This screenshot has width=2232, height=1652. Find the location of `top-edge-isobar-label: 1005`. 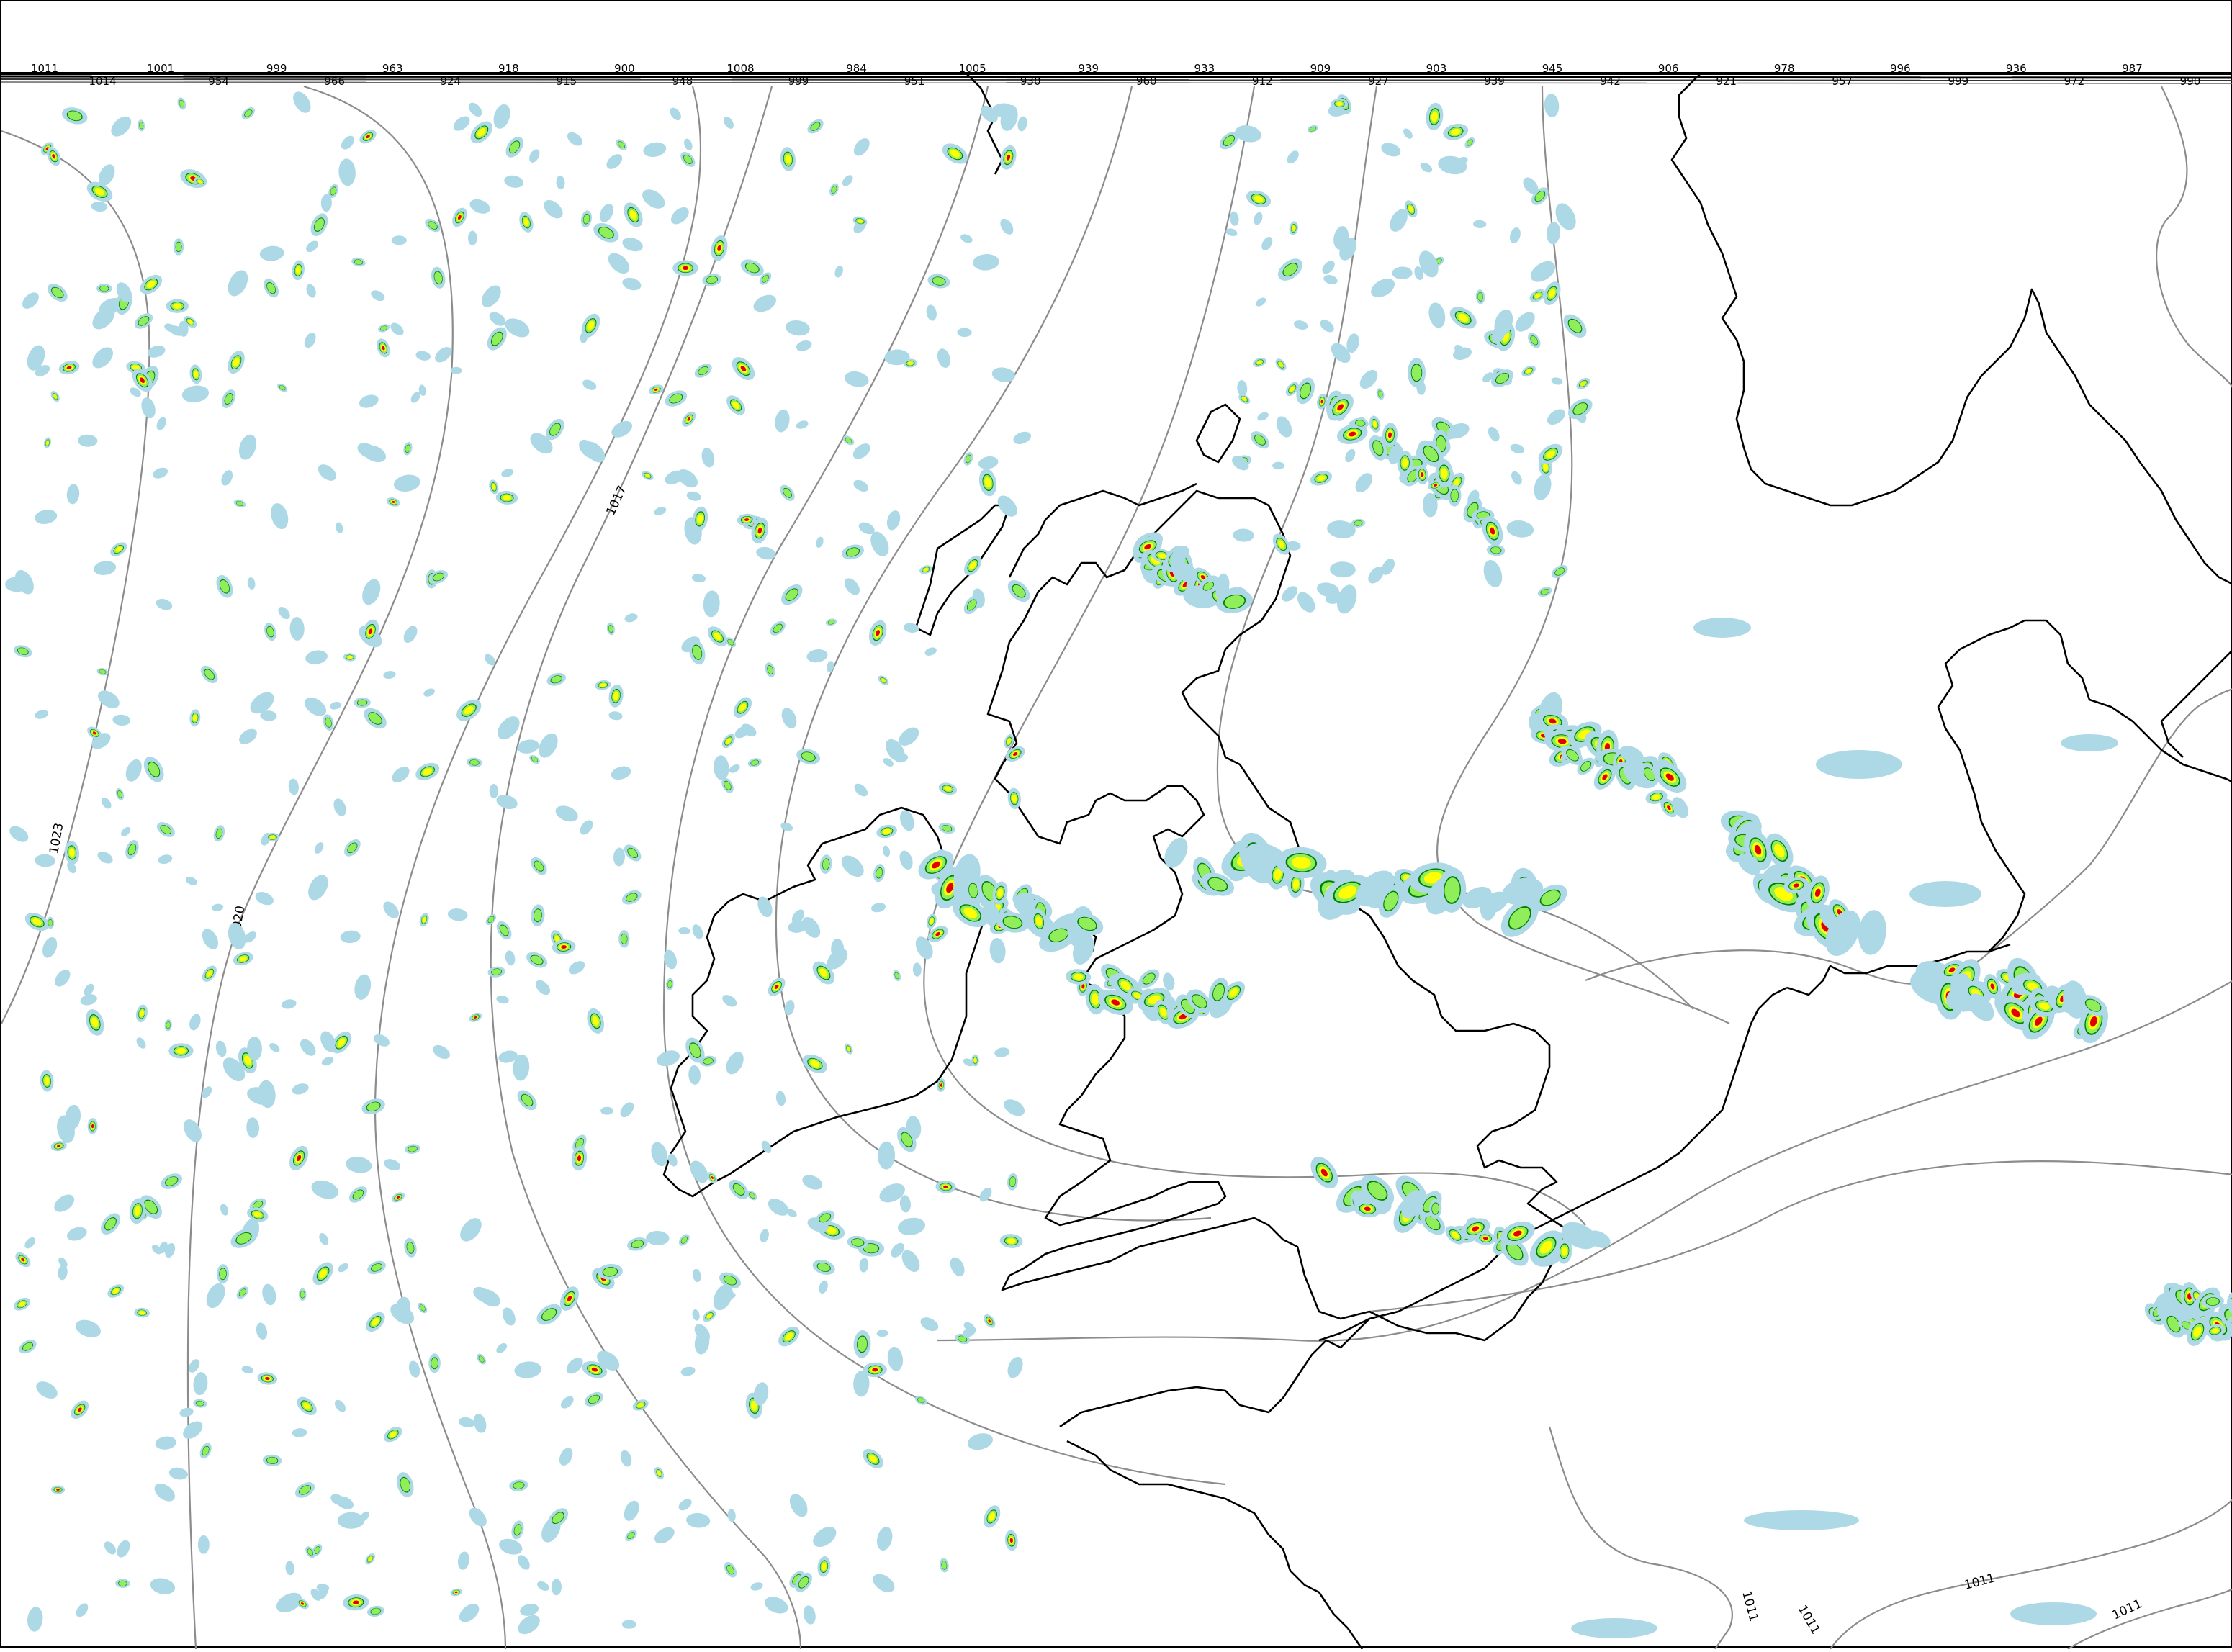

top-edge-isobar-label: 1005 is located at coordinates (972, 68).